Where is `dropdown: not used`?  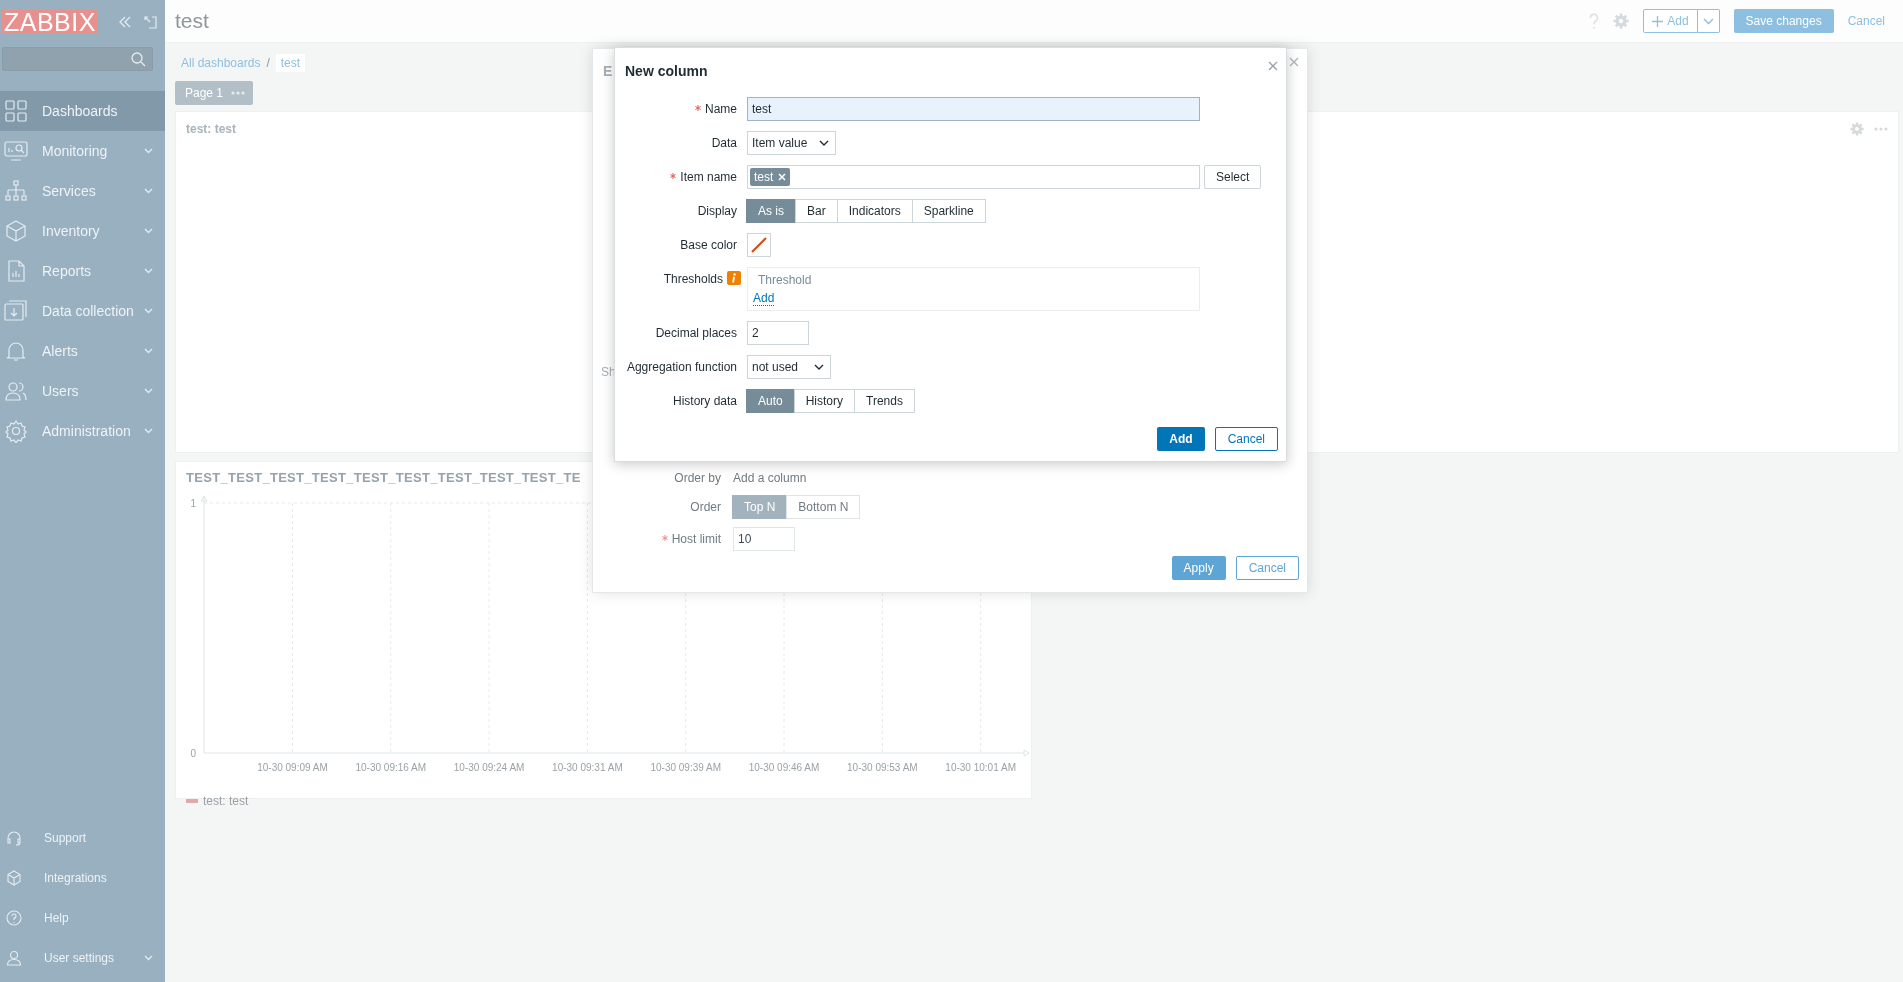 dropdown: not used is located at coordinates (789, 367).